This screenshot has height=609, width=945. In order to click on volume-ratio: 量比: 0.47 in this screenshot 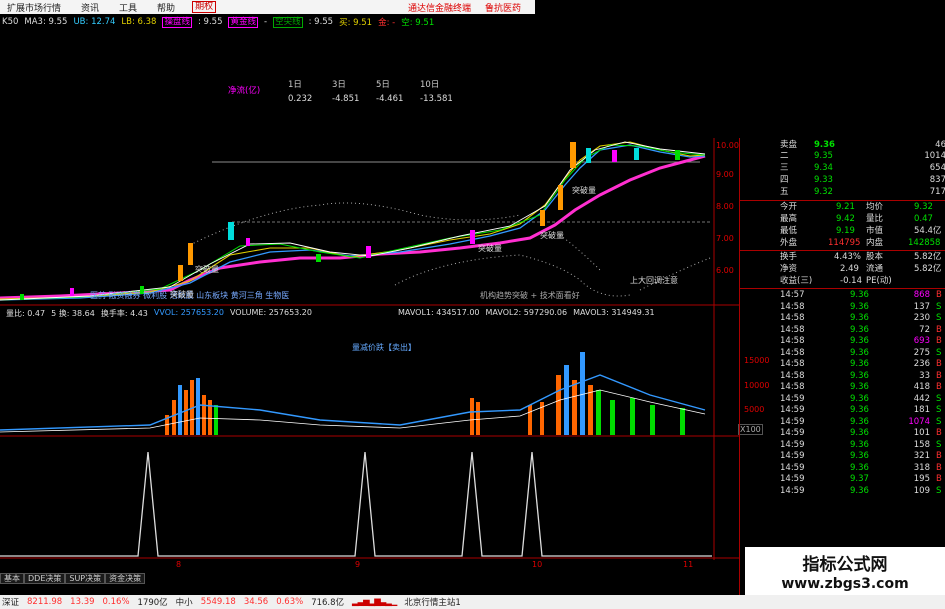, I will do `click(26, 313)`.